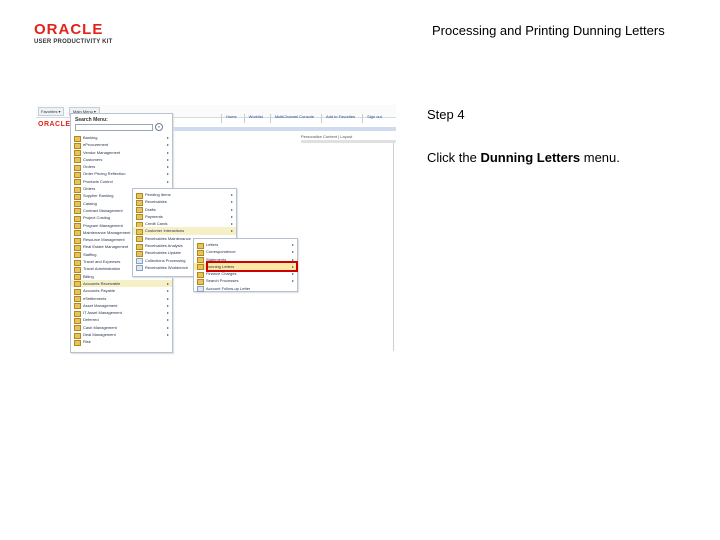 The width and height of the screenshot is (720, 540). Describe the element at coordinates (548, 30) in the screenshot. I see `document-title: Processing and Printing Dunning Letters` at that location.